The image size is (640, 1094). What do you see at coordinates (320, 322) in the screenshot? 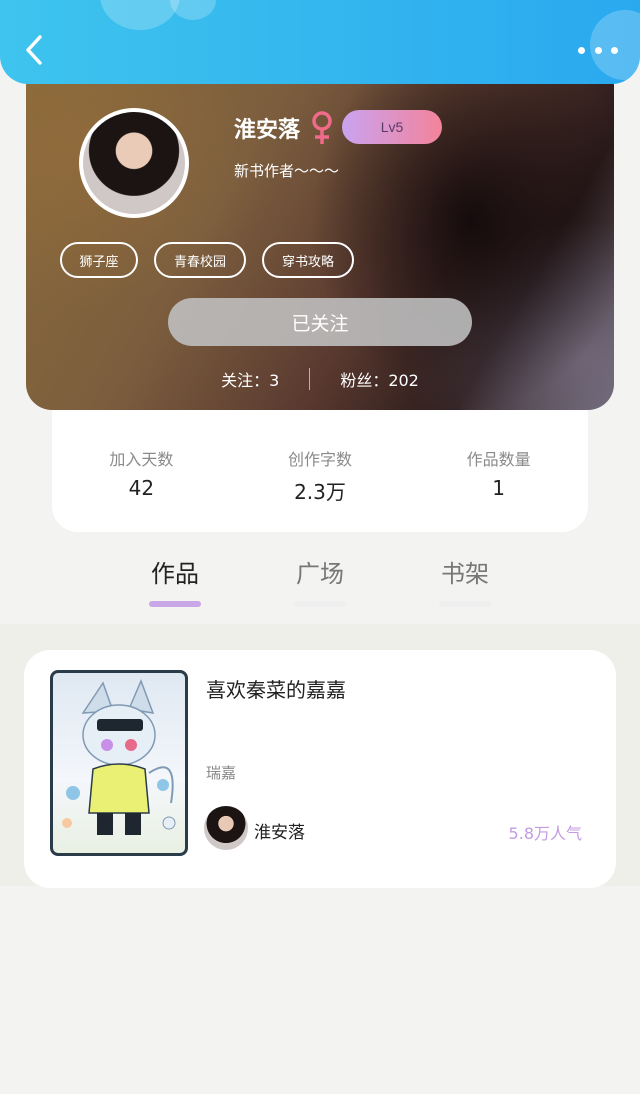
I see `follow-button: 已关注` at bounding box center [320, 322].